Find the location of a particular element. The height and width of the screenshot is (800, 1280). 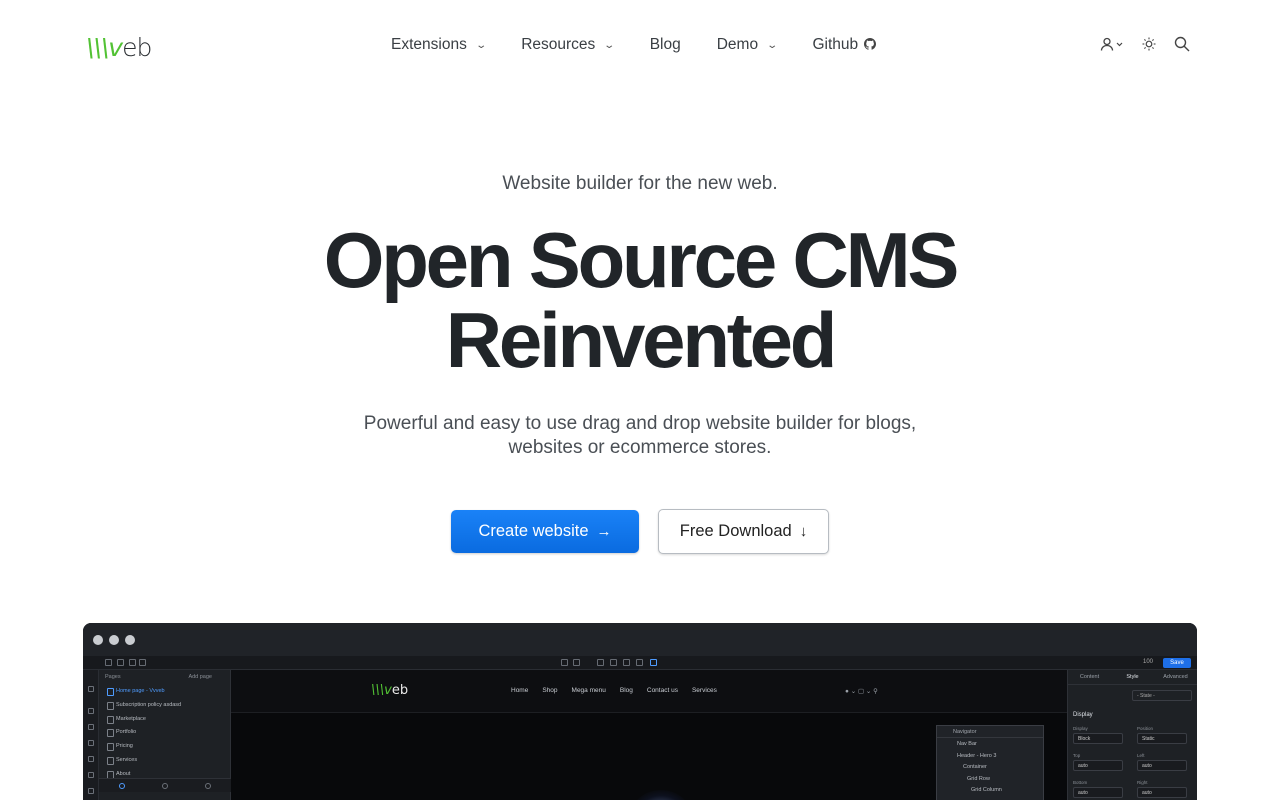

user-icon is located at coordinates (1112, 44).